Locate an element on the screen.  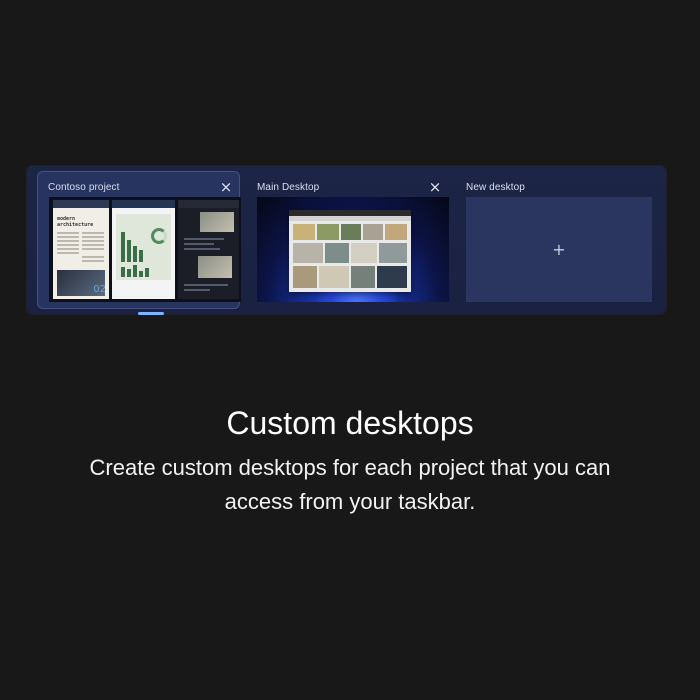
photos-window-preview is located at coordinates (350, 251).